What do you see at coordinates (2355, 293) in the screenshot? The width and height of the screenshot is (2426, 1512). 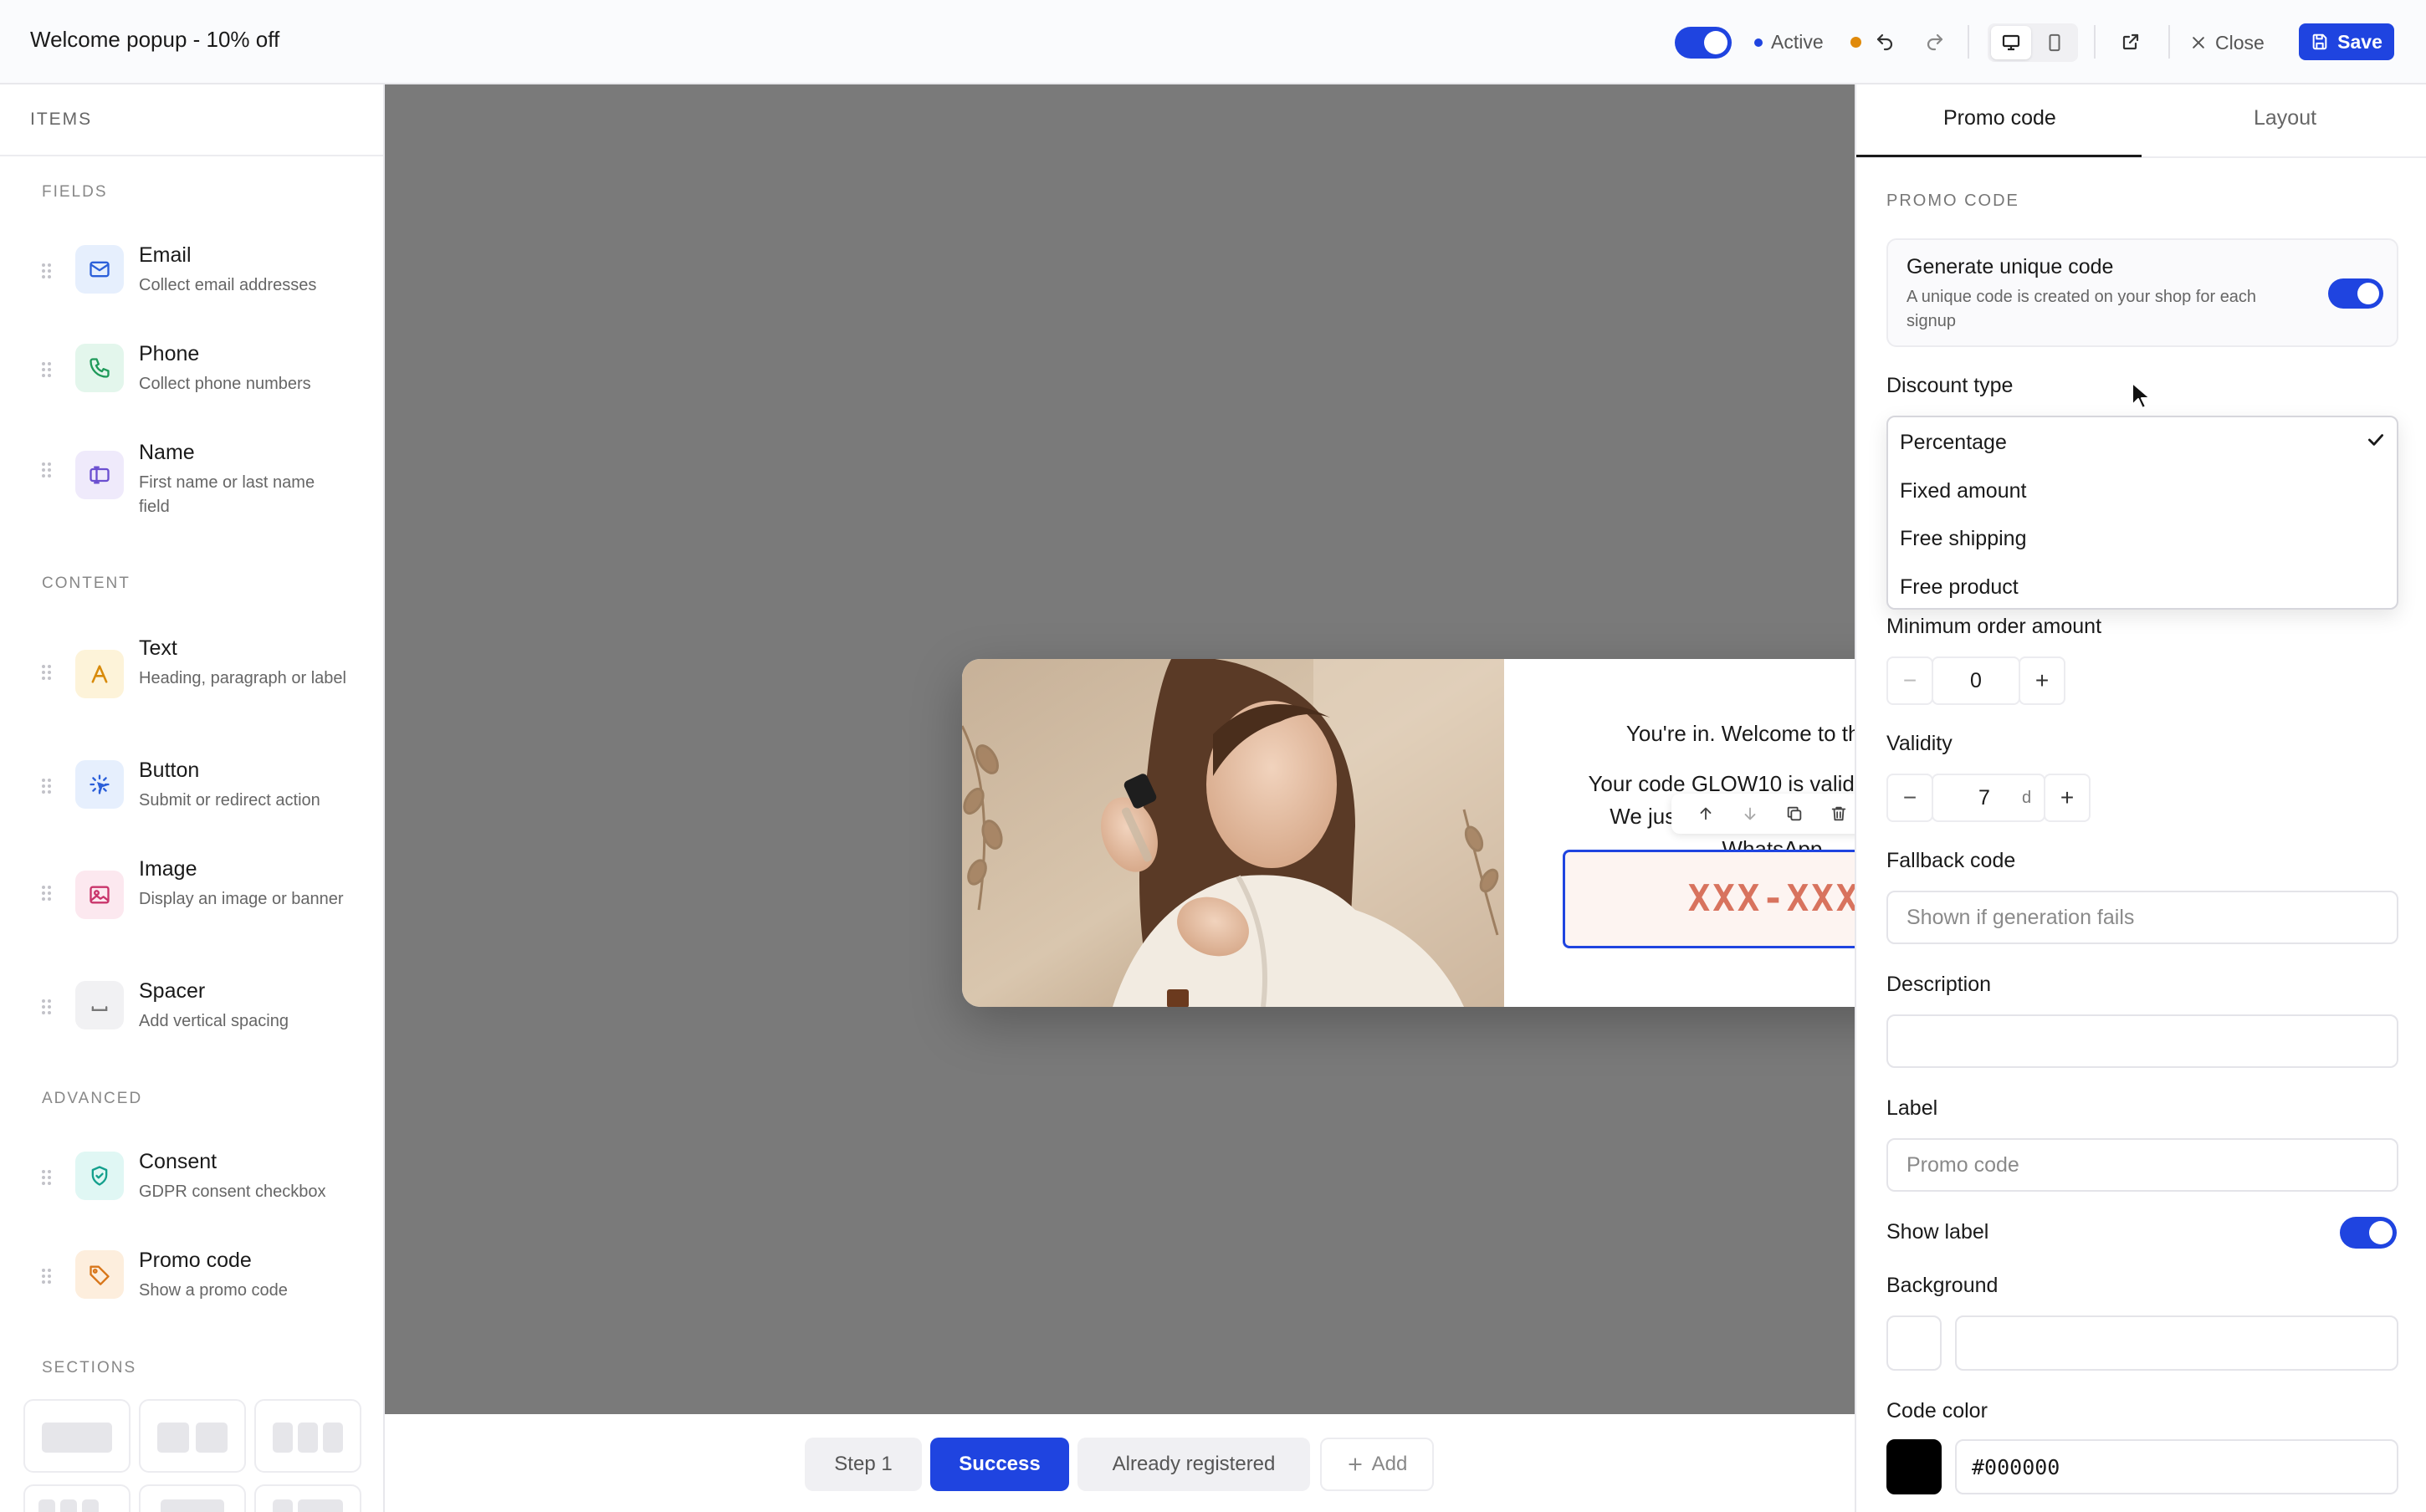 I see `generate-unique-code-toggle` at bounding box center [2355, 293].